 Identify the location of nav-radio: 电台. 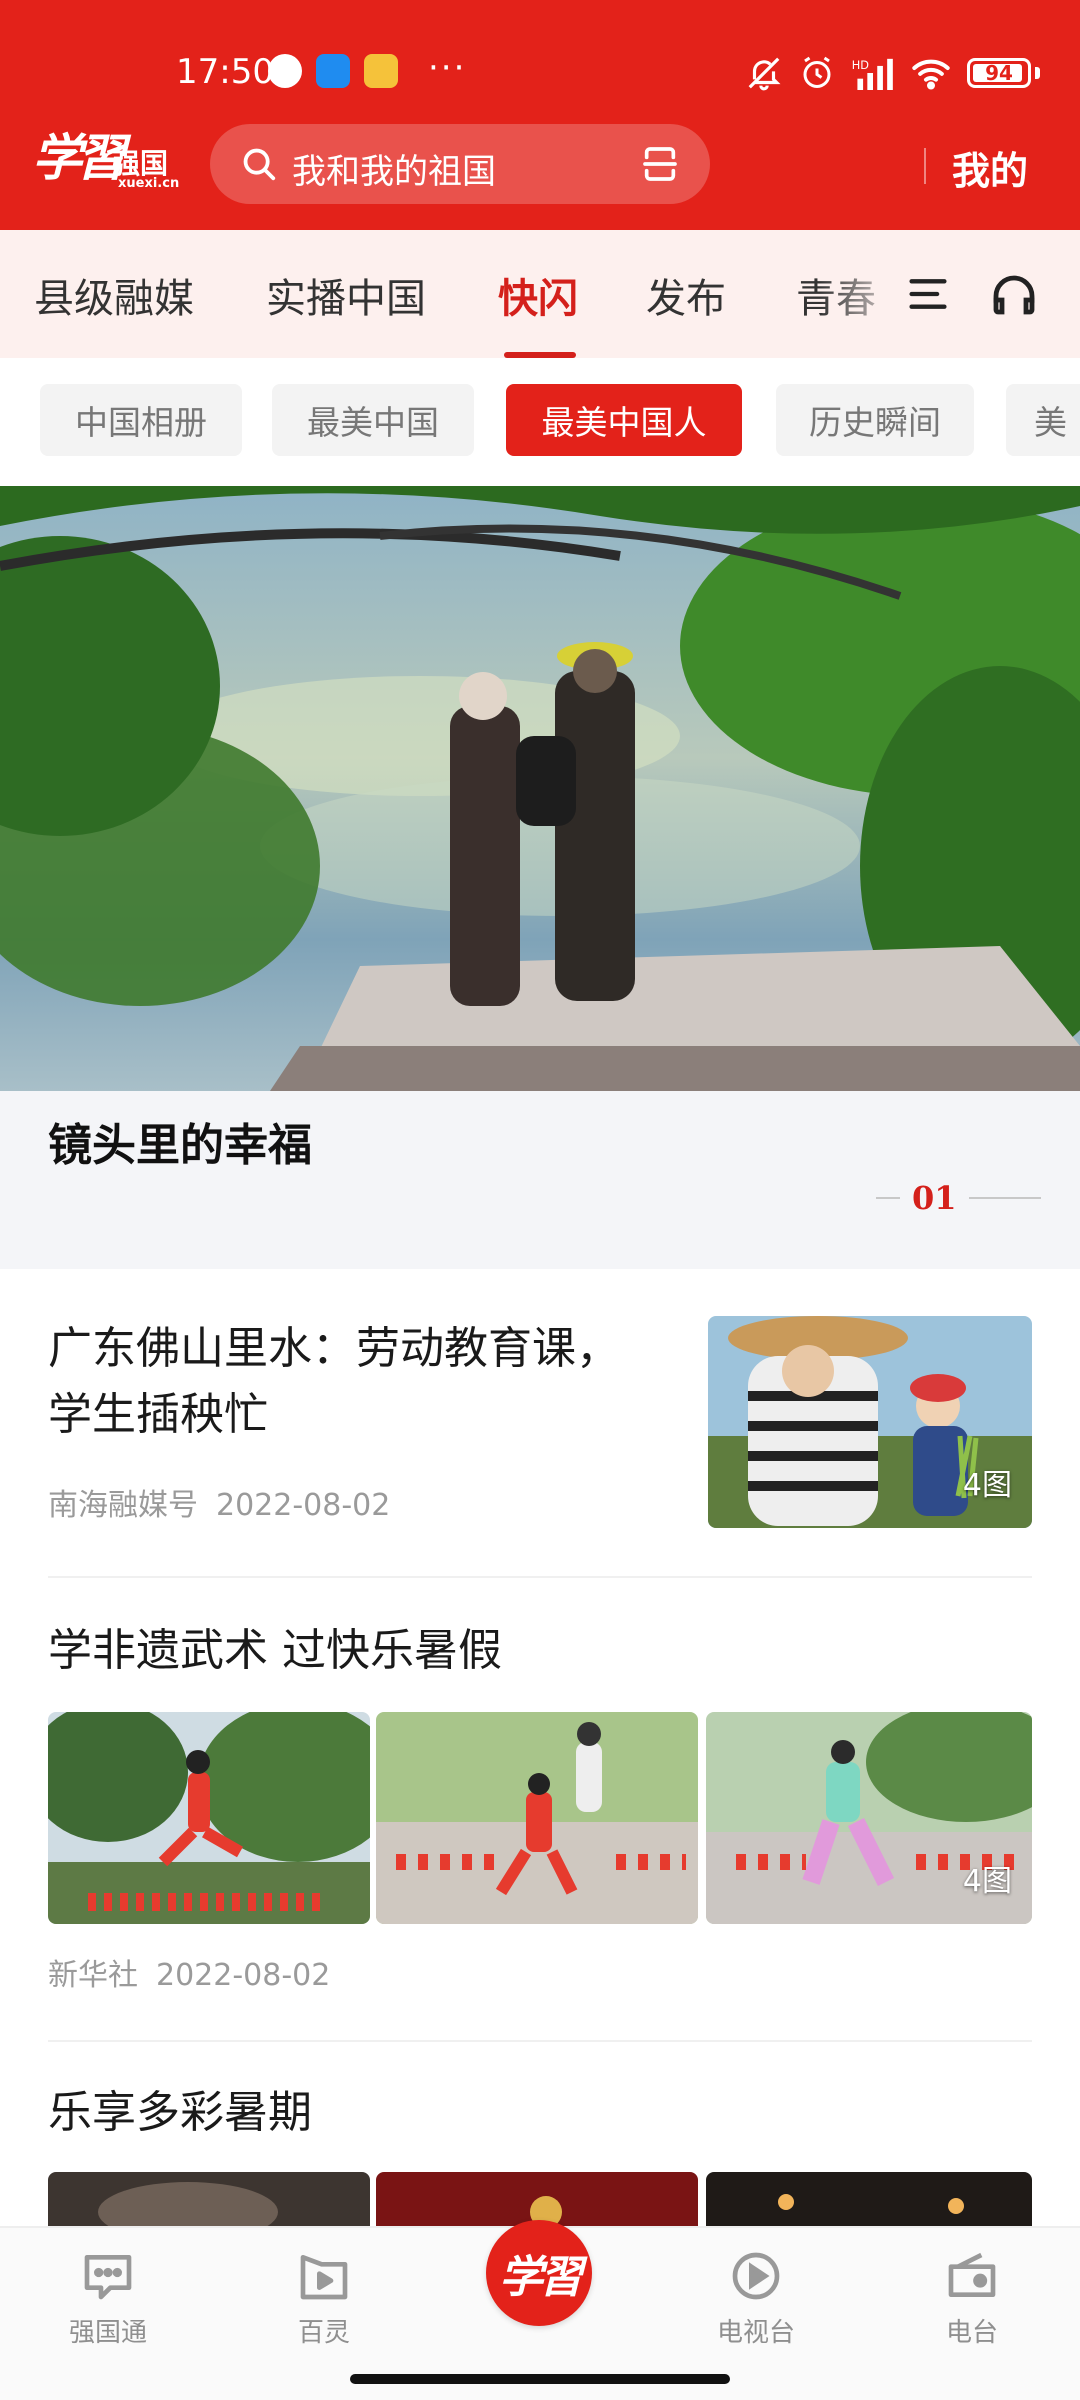
(972, 2298).